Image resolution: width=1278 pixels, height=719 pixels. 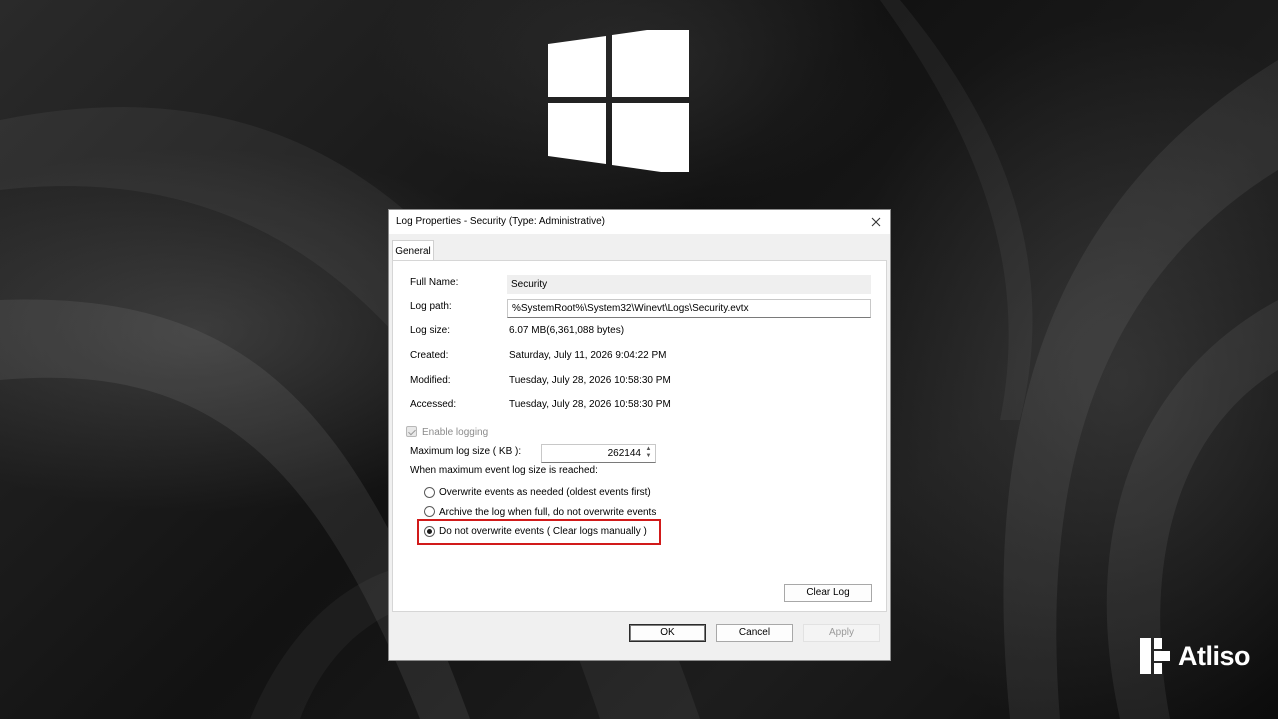 What do you see at coordinates (828, 593) in the screenshot?
I see `clear-log-button: Clear Log` at bounding box center [828, 593].